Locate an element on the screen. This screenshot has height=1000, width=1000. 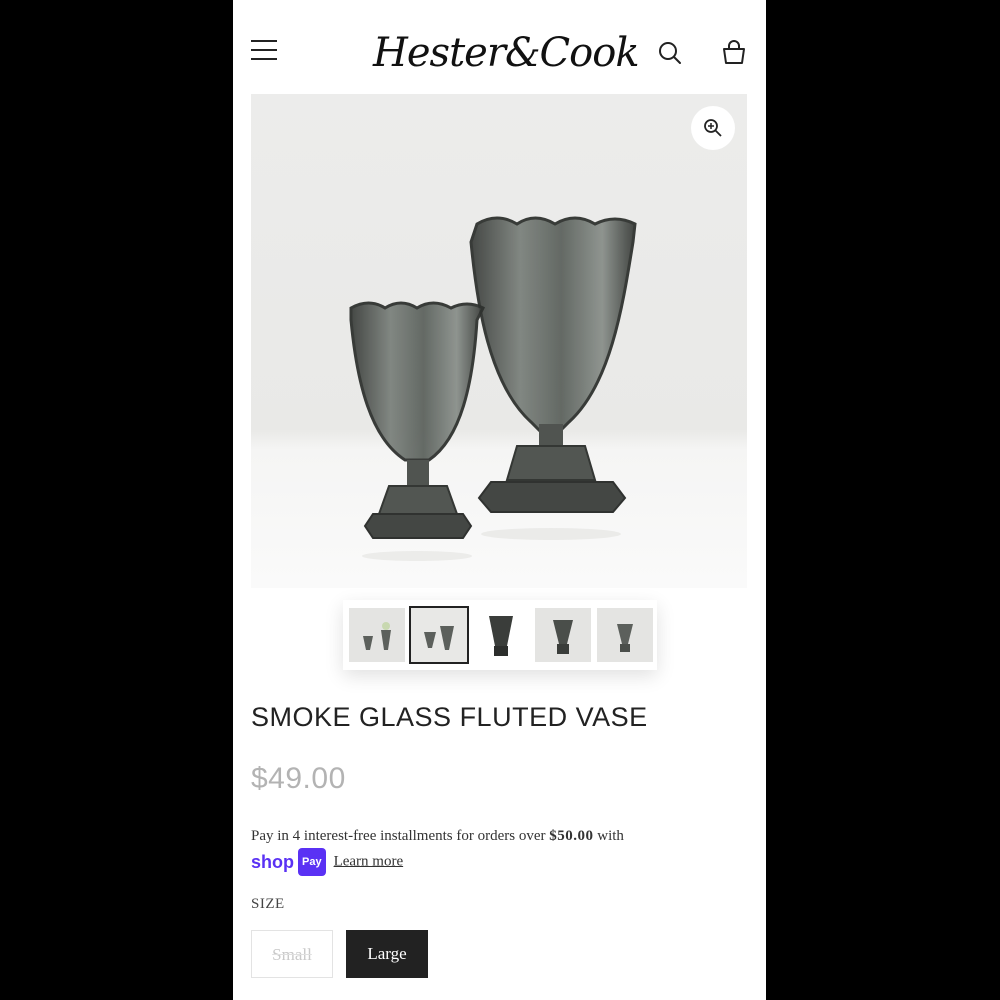
installment-suffix: with is located at coordinates (610, 836).